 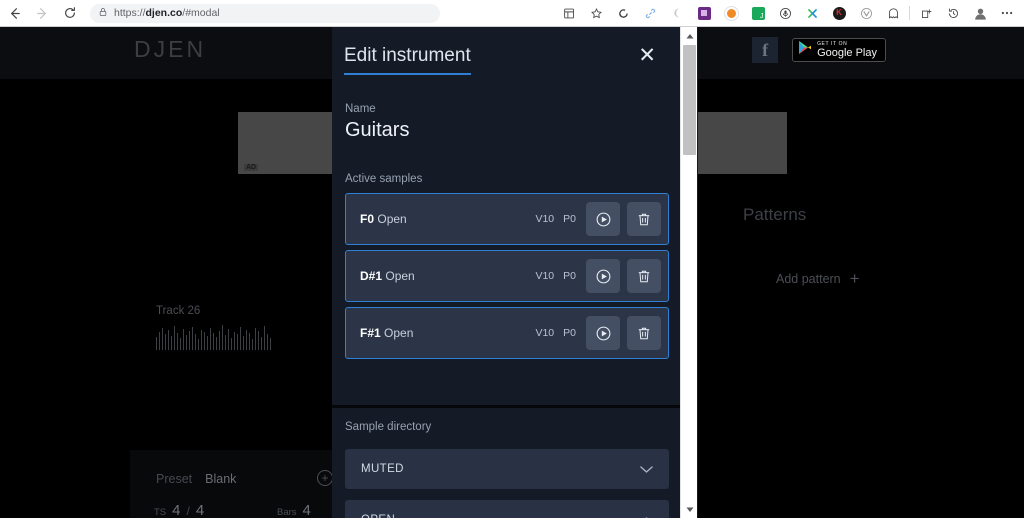 What do you see at coordinates (287, 512) in the screenshot?
I see `bars-label: Bars` at bounding box center [287, 512].